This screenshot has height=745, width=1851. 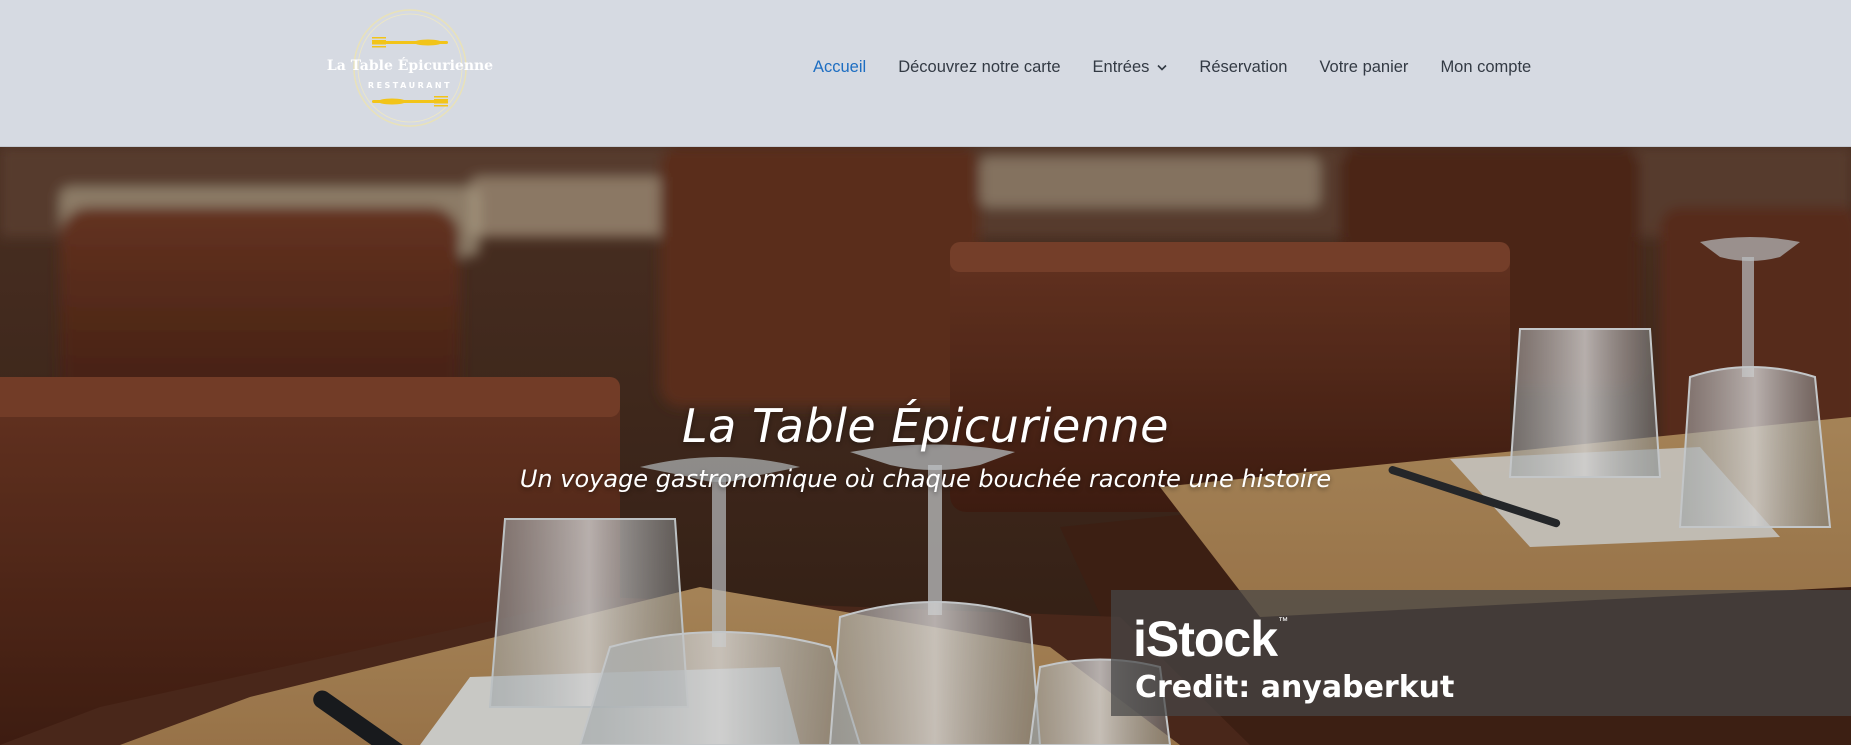 I want to click on nav-item-panier: Votre panier, so click(x=1363, y=67).